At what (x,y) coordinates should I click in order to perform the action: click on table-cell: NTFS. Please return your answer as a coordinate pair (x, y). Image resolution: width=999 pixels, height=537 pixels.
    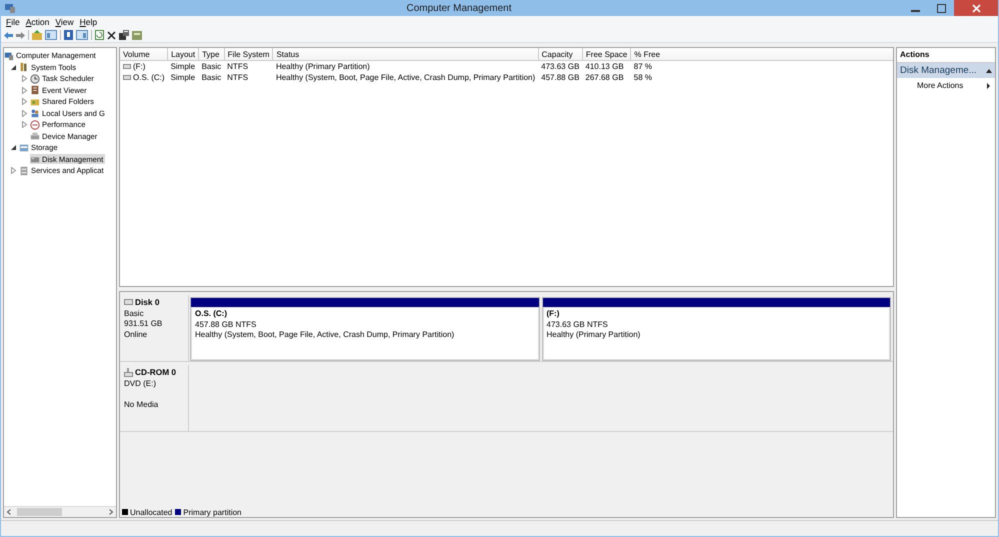
    Looking at the image, I should click on (248, 66).